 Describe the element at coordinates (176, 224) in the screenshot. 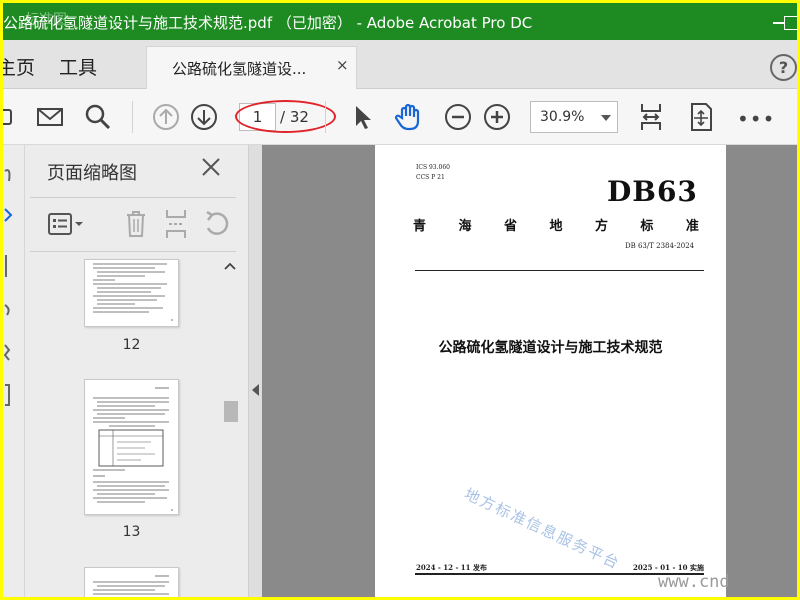

I see `insert-page-icon` at that location.